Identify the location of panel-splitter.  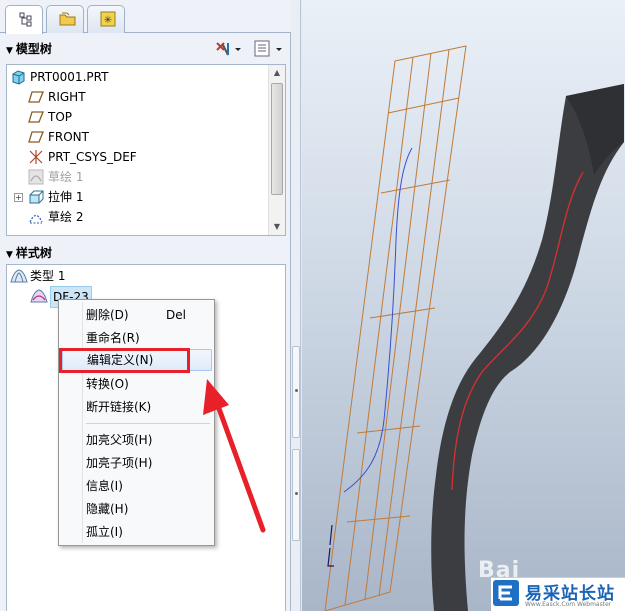
(296, 305).